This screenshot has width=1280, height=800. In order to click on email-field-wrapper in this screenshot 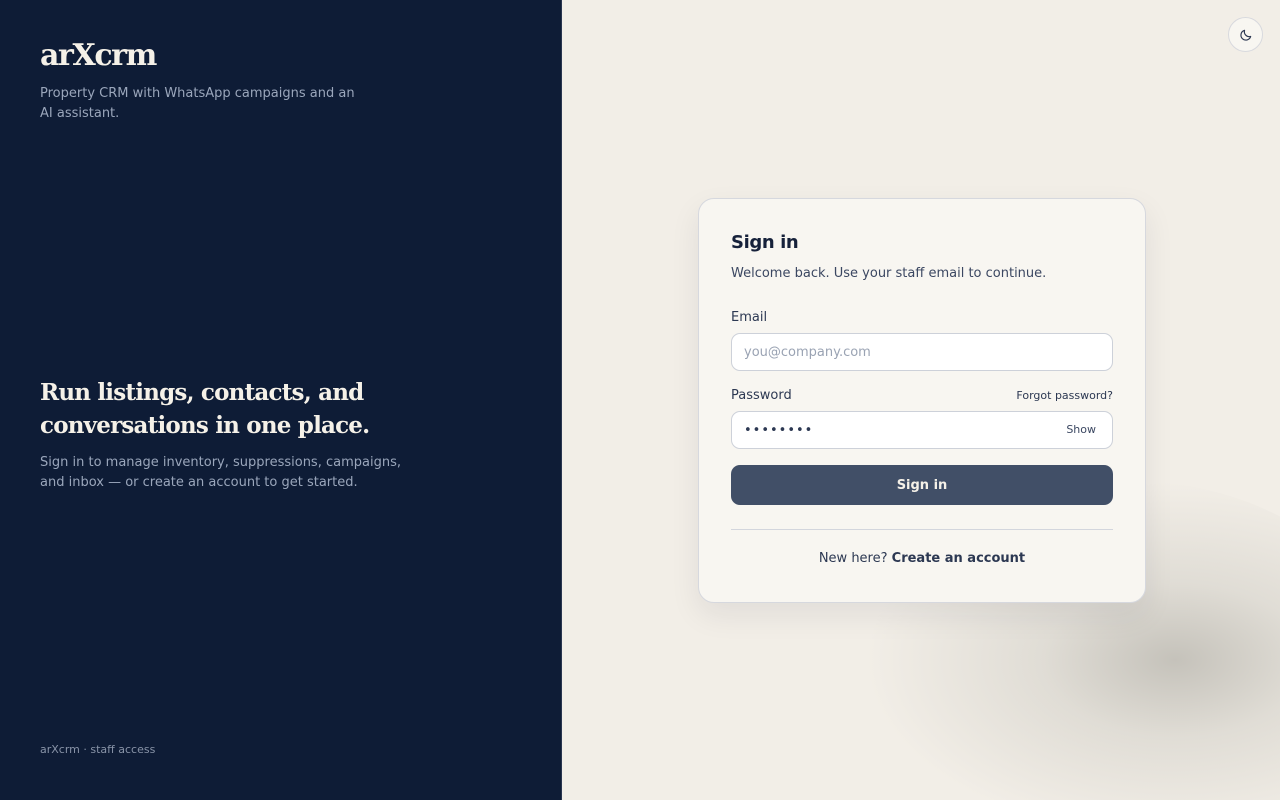, I will do `click(922, 352)`.